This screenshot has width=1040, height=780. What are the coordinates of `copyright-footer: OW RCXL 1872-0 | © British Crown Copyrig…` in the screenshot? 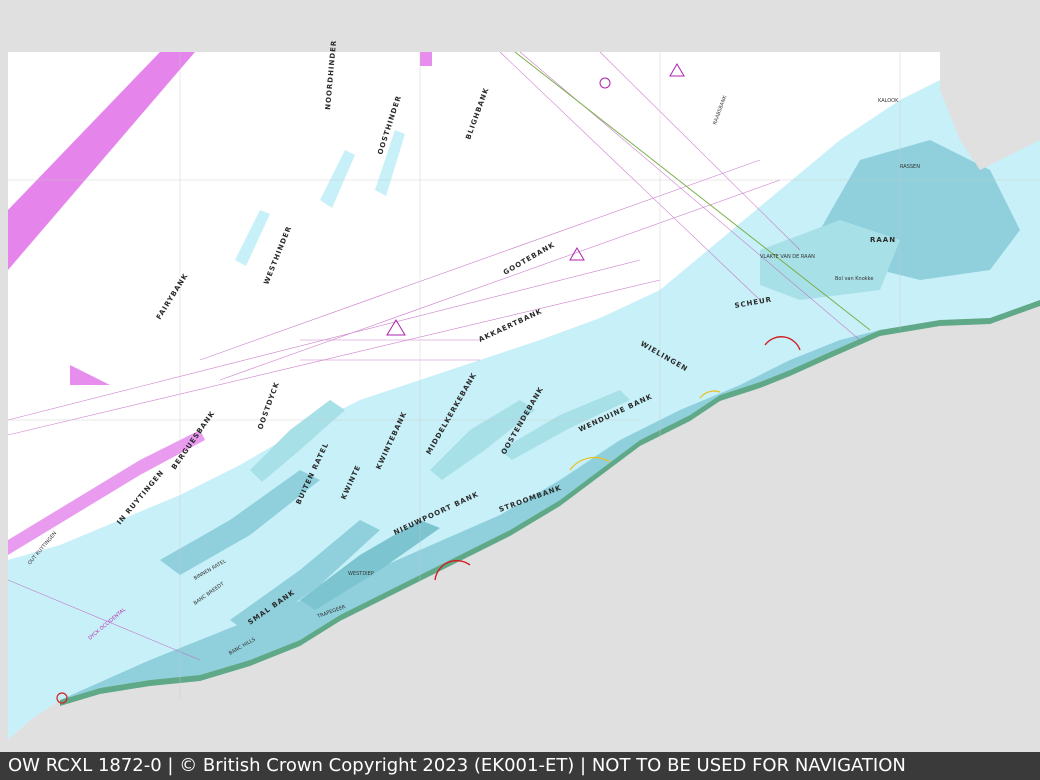 It's located at (520, 766).